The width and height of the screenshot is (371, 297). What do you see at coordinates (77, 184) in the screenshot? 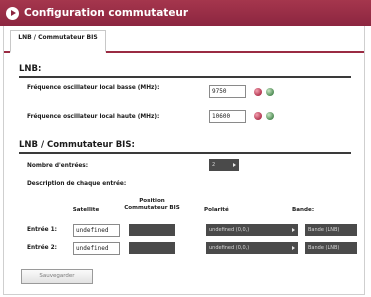
I see `description-label: Description de chaque entrée:` at bounding box center [77, 184].